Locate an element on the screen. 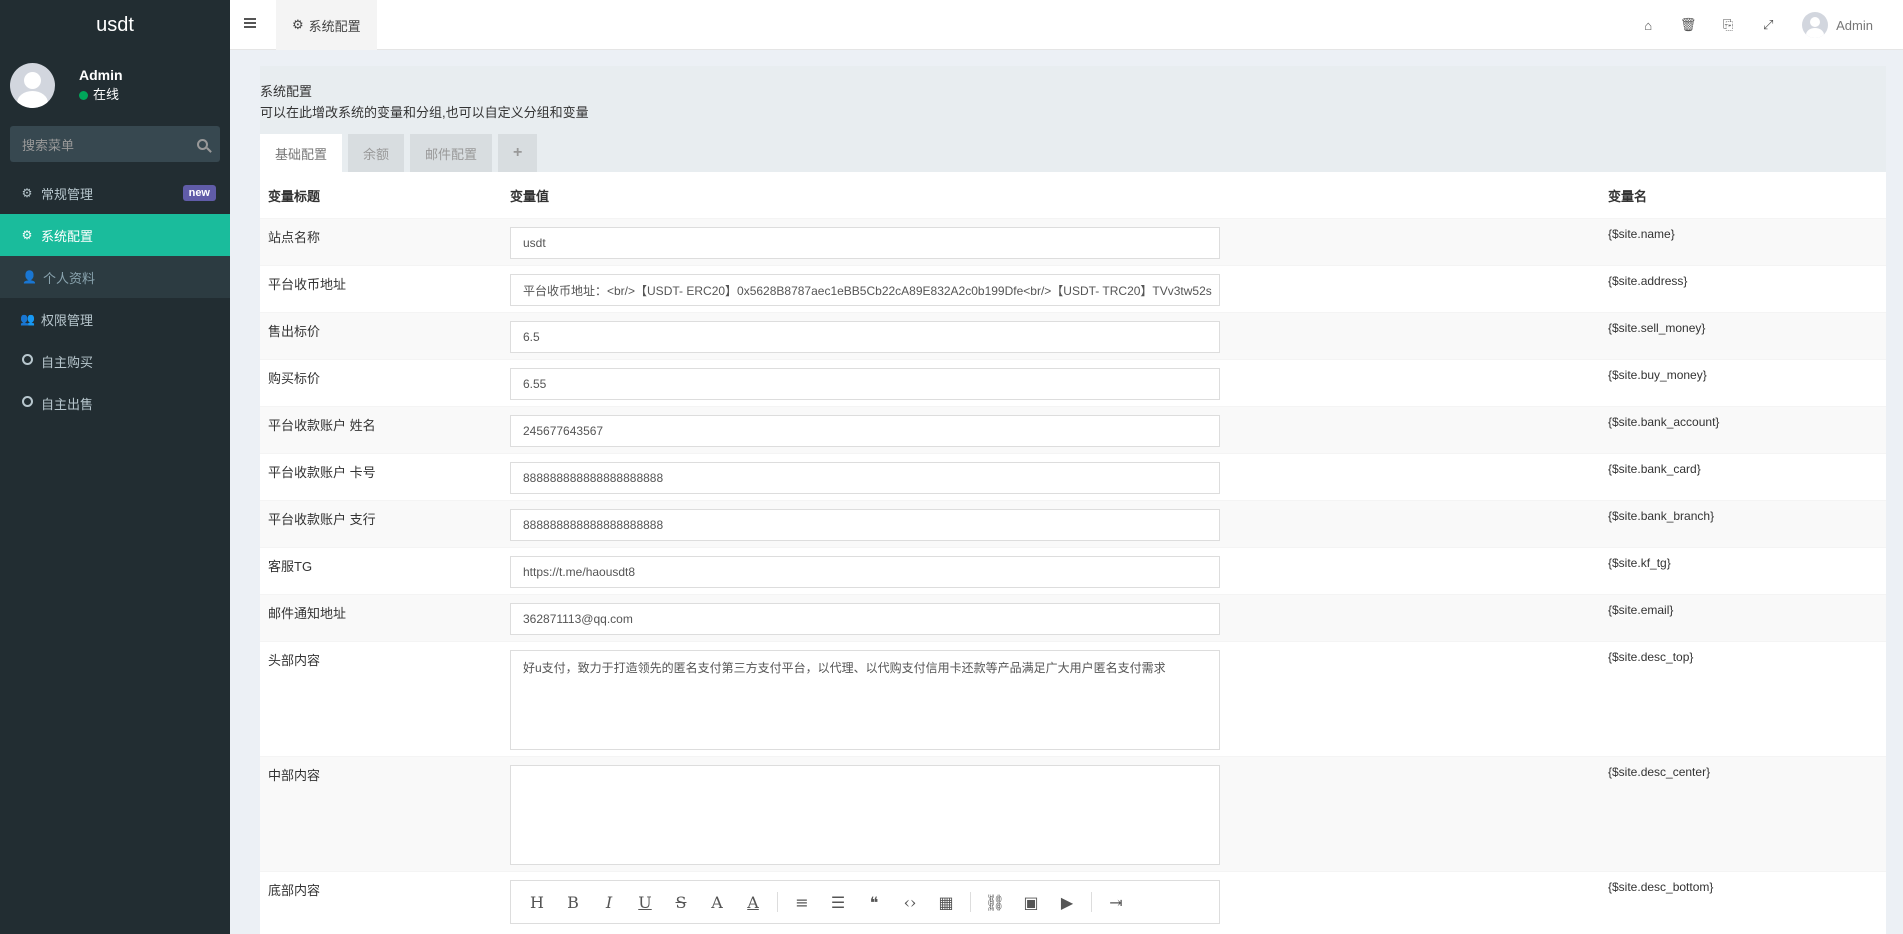 Image resolution: width=1903 pixels, height=934 pixels. cogs-icon: ⚙ is located at coordinates (27, 193).